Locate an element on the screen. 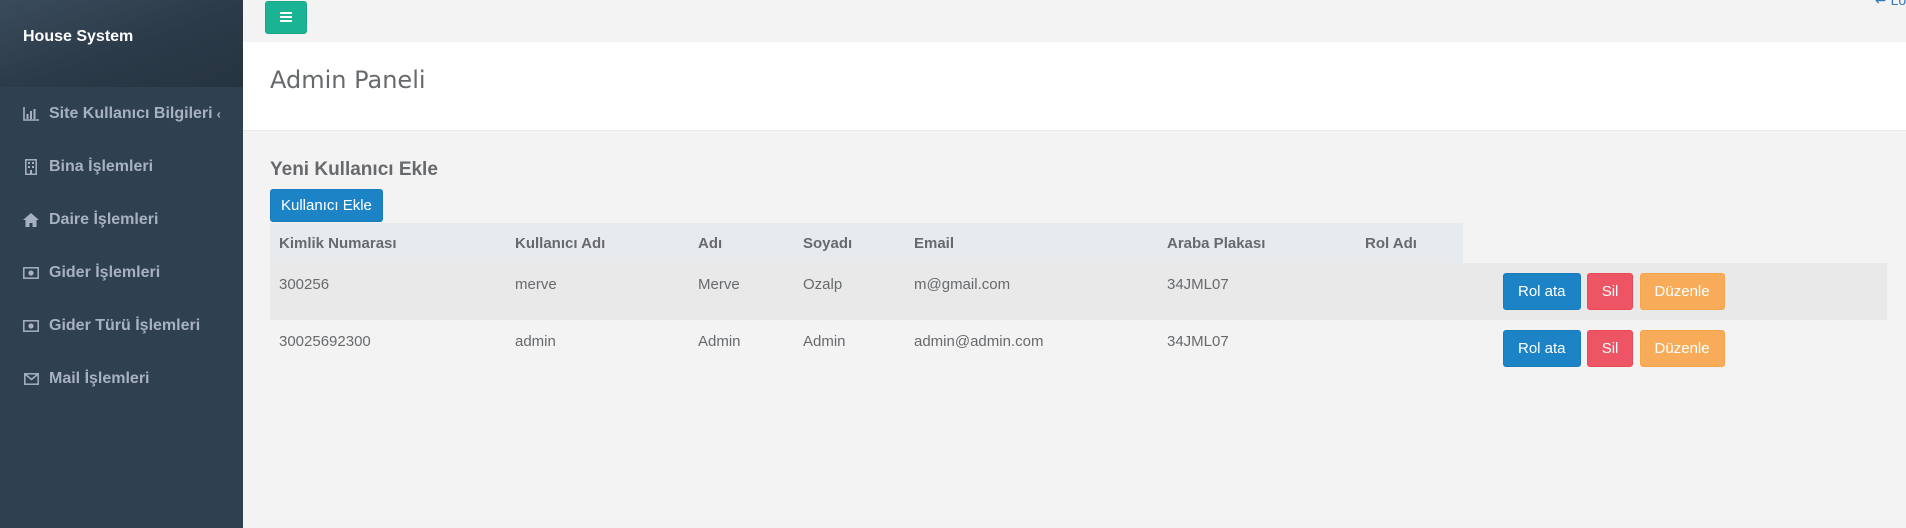 This screenshot has width=1906, height=528. envelope-icon is located at coordinates (31, 379).